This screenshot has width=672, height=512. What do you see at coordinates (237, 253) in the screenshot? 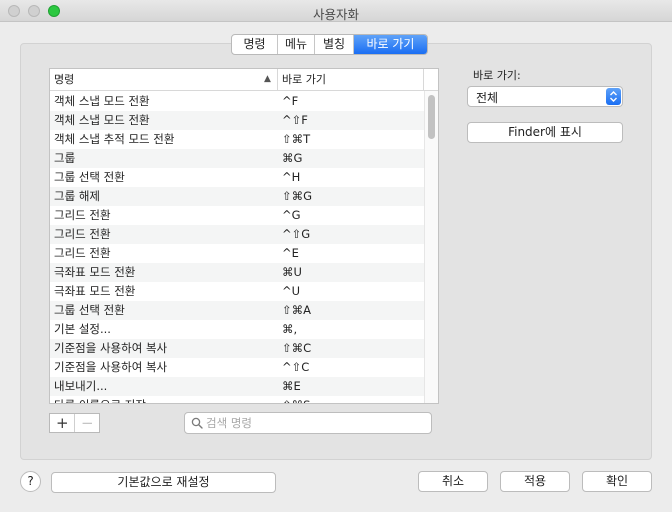
I see `table-row: 그리드 전환 ^E` at bounding box center [237, 253].